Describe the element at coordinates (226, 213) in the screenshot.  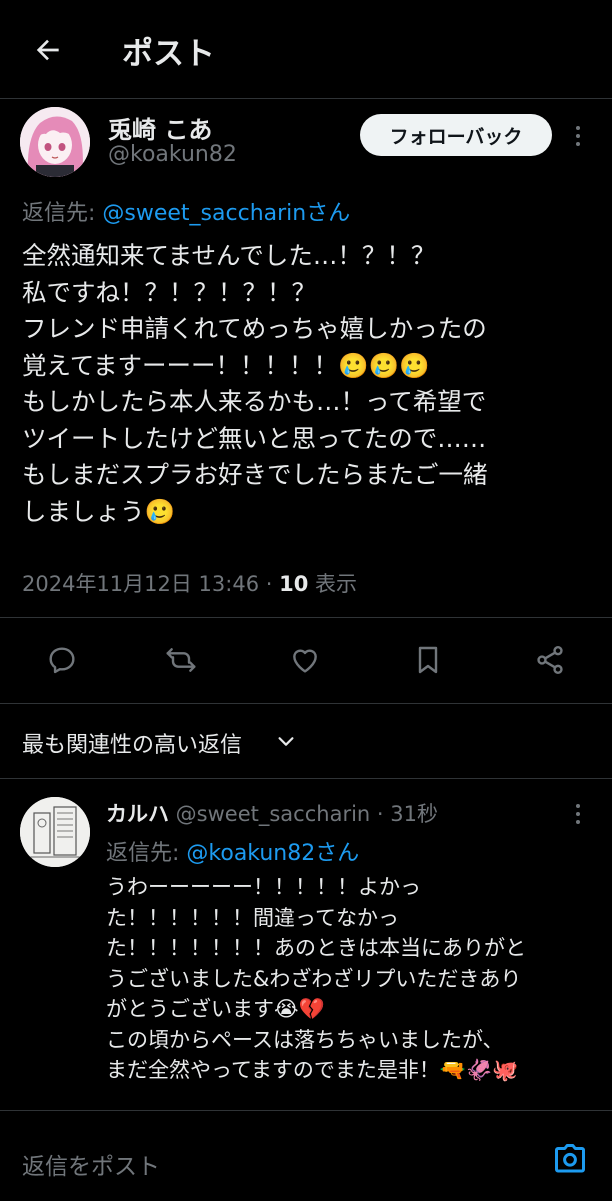
I see `reply-to-mention: @sweet_saccharinさん` at that location.